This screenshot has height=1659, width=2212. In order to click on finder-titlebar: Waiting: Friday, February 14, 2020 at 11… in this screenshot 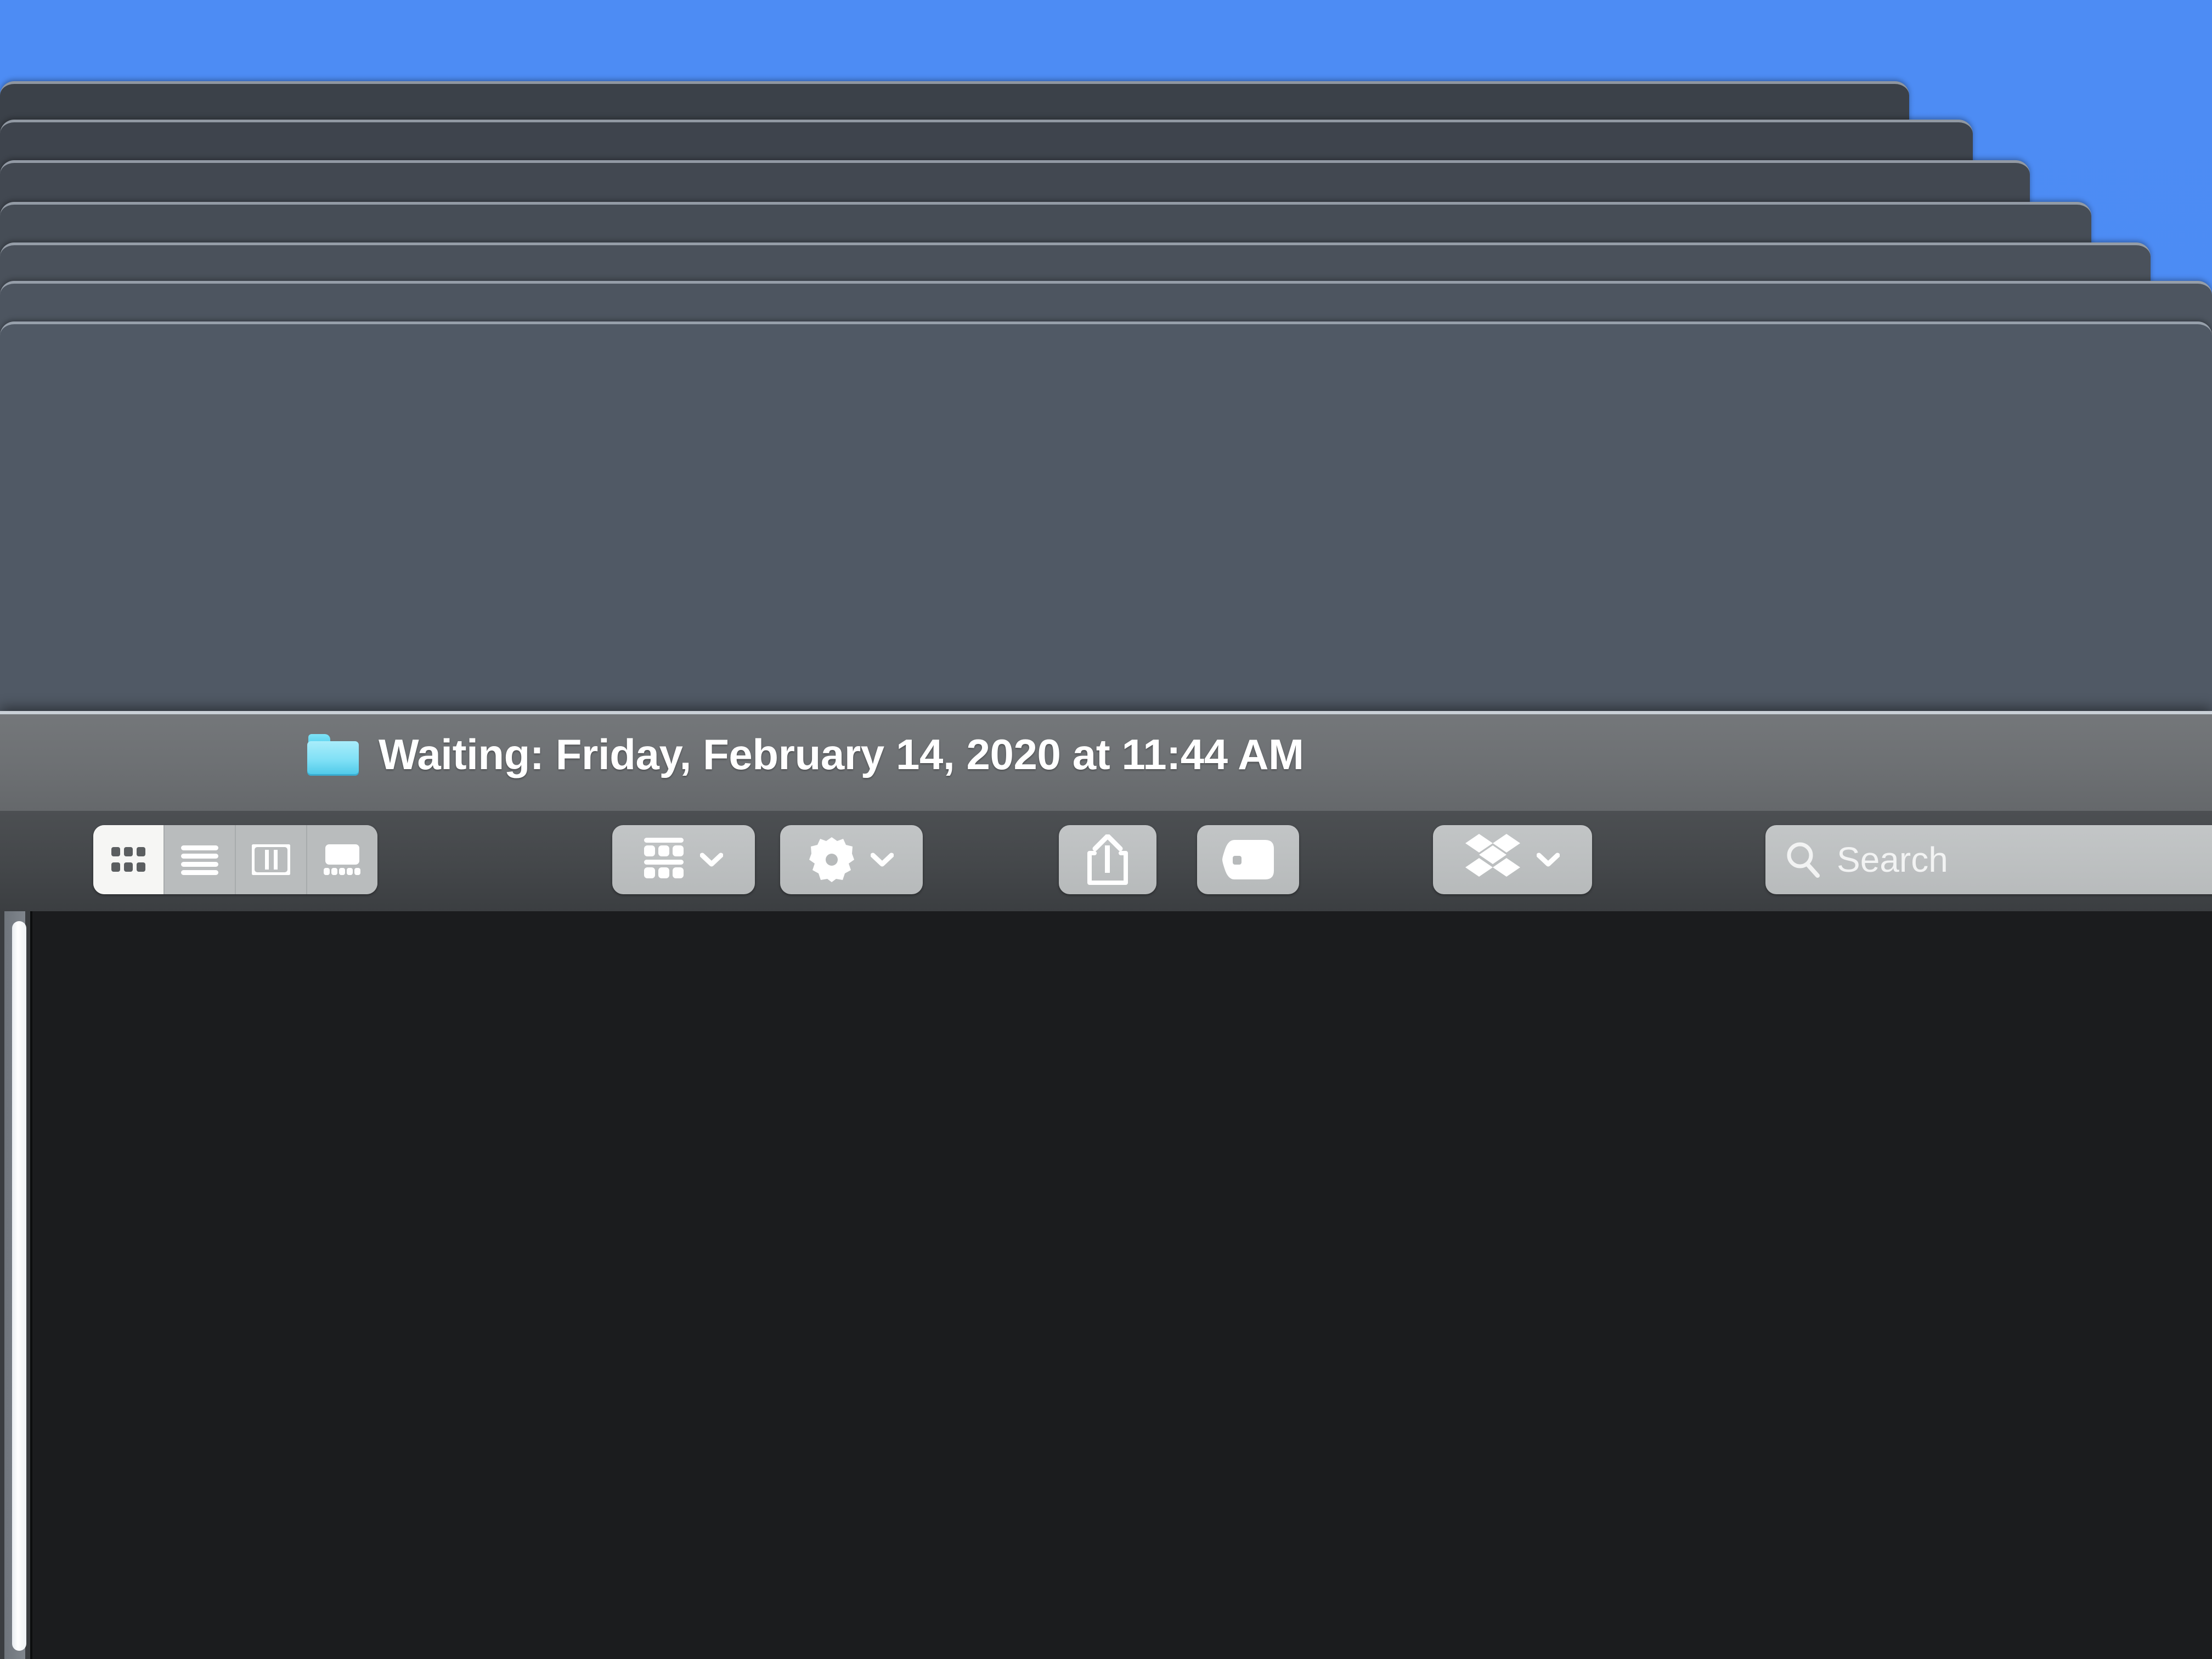, I will do `click(1106, 761)`.